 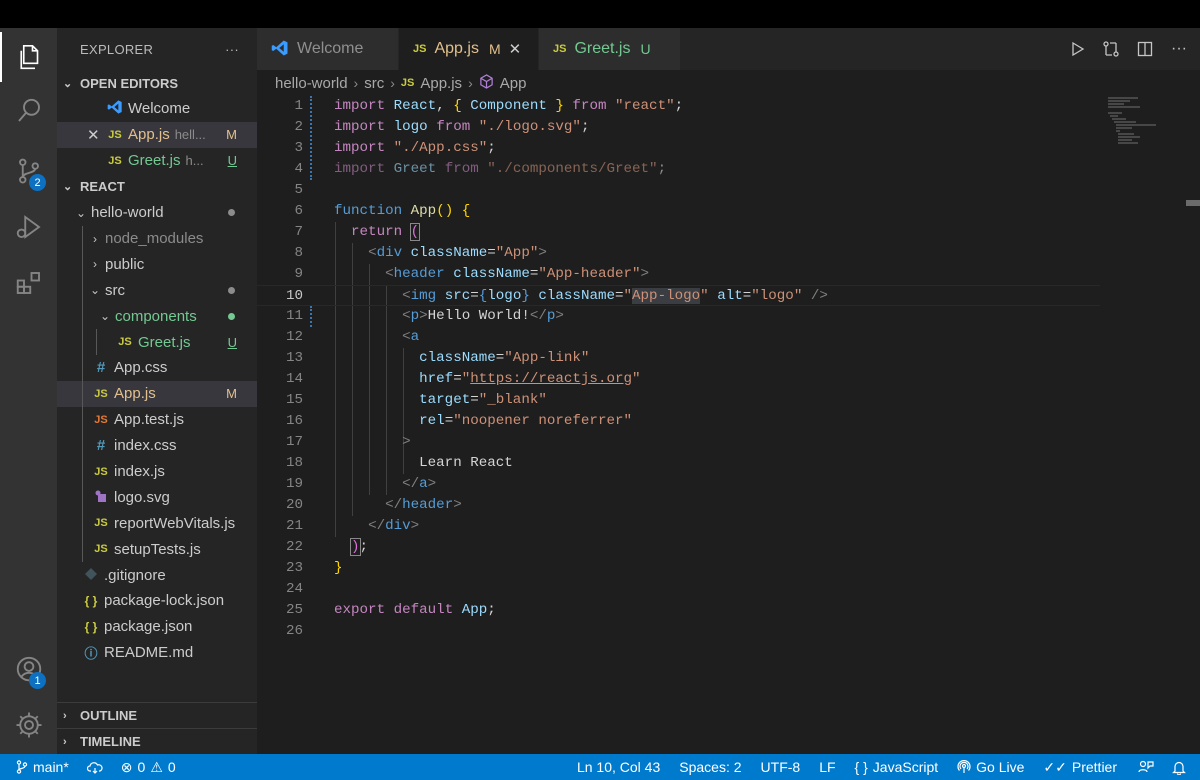 I want to click on cursor-position: Ln 10, Col 43, so click(x=618, y=767).